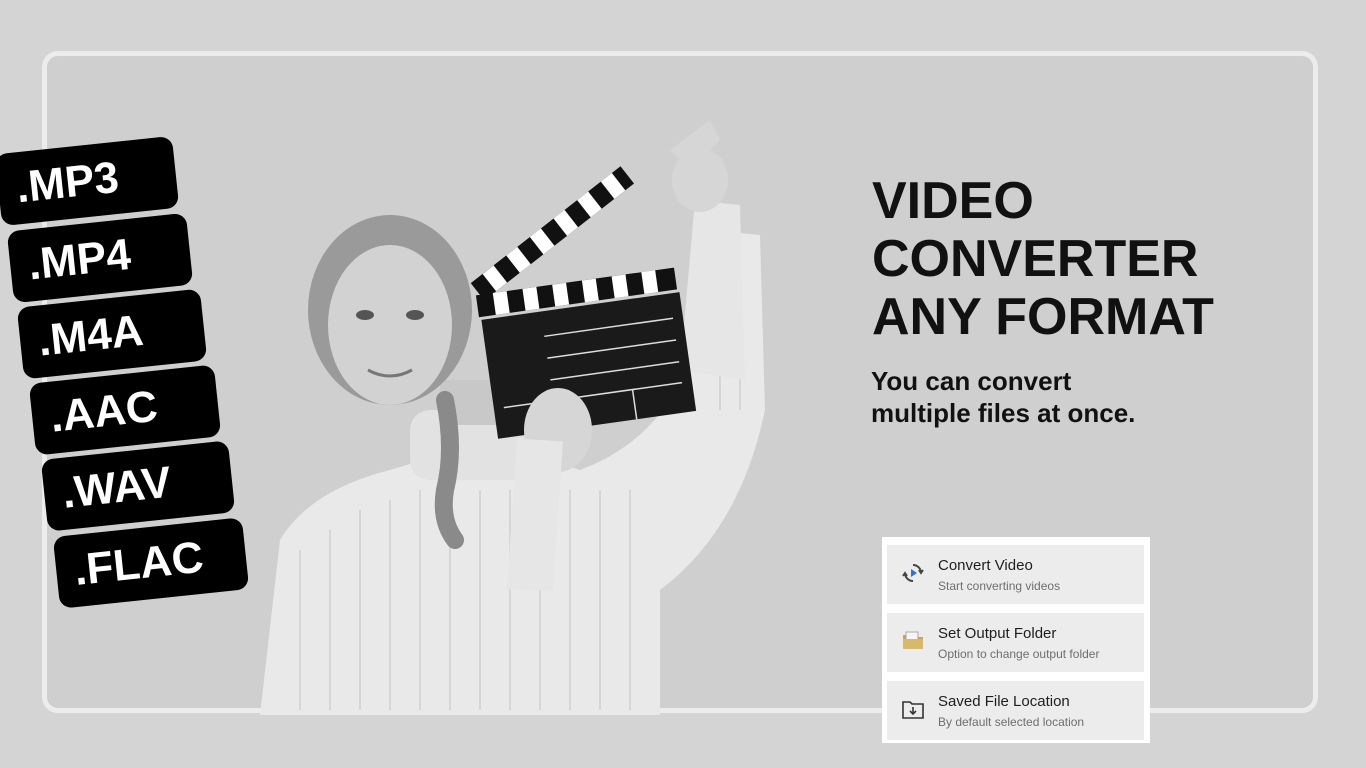  Describe the element at coordinates (1003, 397) in the screenshot. I see `subheadline: You can convert multiple files at once.` at that location.